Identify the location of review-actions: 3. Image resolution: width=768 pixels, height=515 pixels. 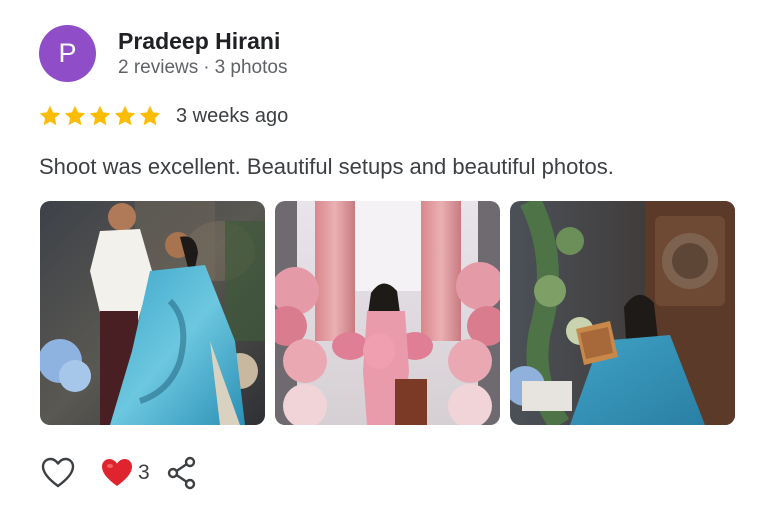
(119, 473).